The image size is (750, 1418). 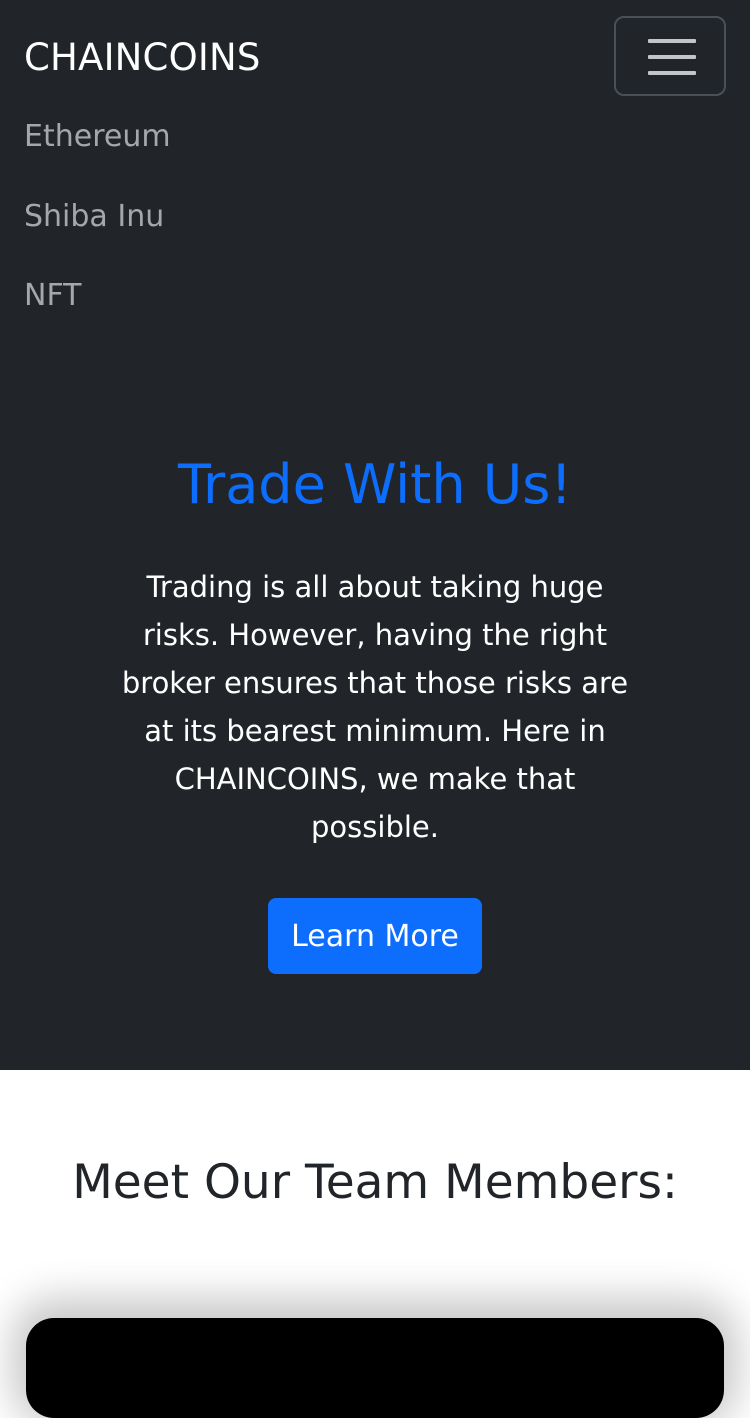 I want to click on team-member-card, so click(x=375, y=1368).